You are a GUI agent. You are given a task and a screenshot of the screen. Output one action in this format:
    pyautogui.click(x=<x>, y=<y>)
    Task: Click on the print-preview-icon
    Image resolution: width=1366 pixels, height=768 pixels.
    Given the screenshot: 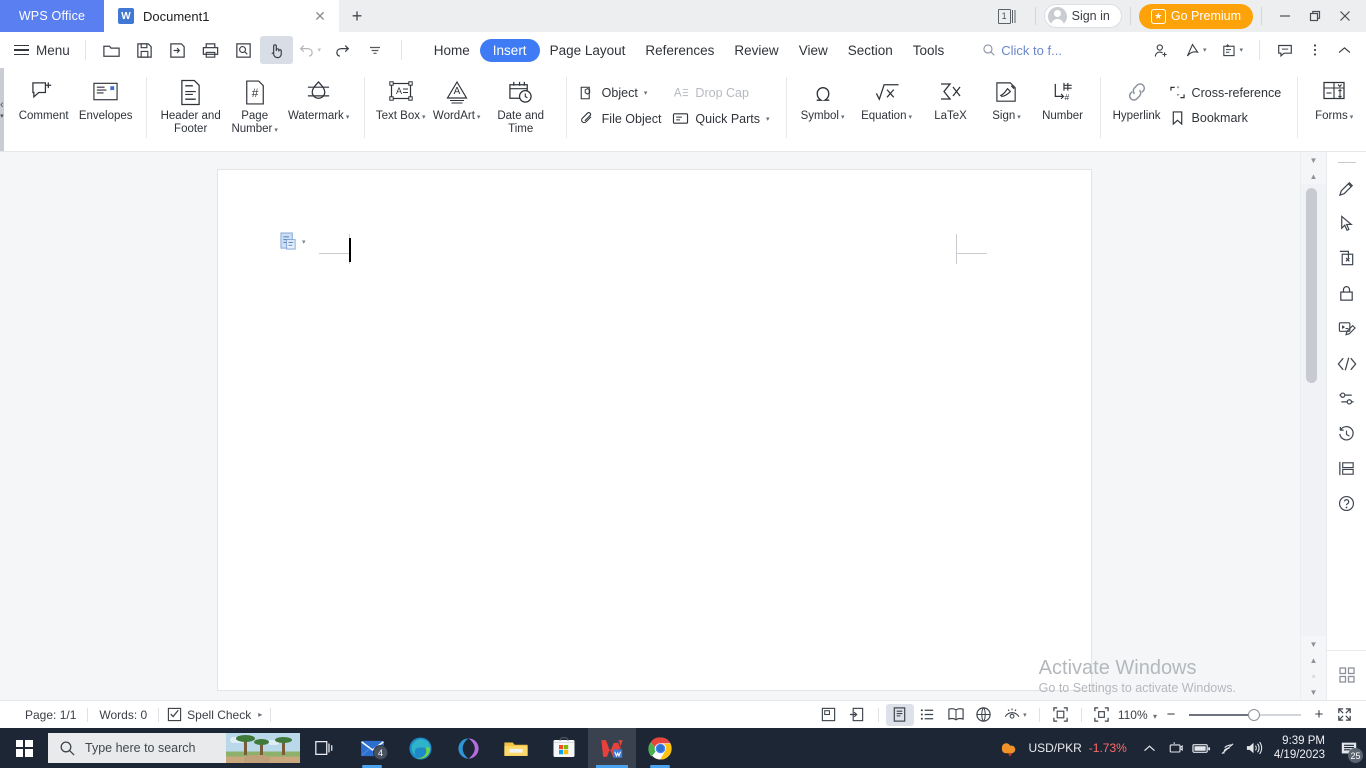 What is the action you would take?
    pyautogui.click(x=243, y=50)
    